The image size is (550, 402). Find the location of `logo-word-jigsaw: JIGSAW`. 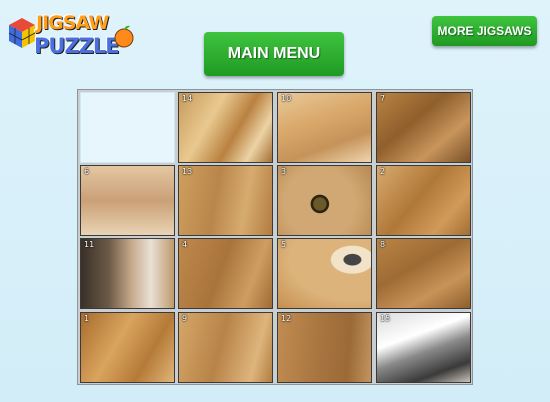

logo-word-jigsaw: JIGSAW is located at coordinates (72, 23).